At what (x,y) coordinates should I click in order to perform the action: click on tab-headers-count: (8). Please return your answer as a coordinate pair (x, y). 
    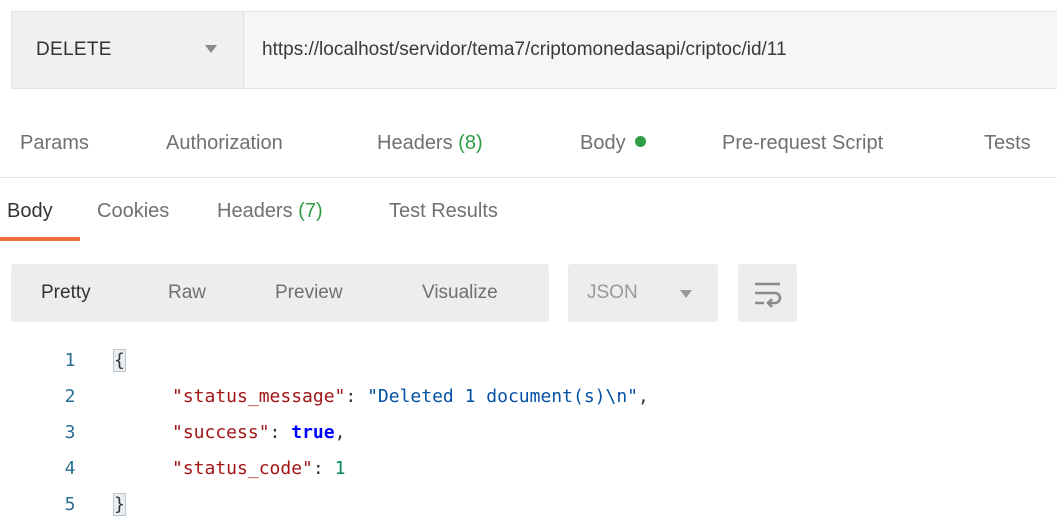
    Looking at the image, I should click on (470, 143).